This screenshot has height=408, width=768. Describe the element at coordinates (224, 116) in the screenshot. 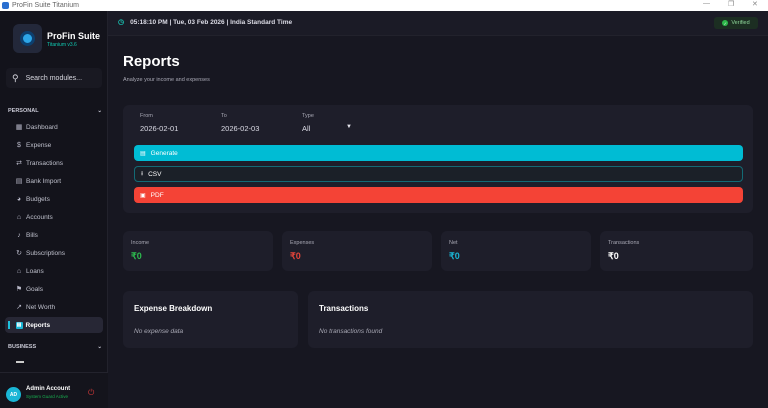

I see `to-label: To` at that location.